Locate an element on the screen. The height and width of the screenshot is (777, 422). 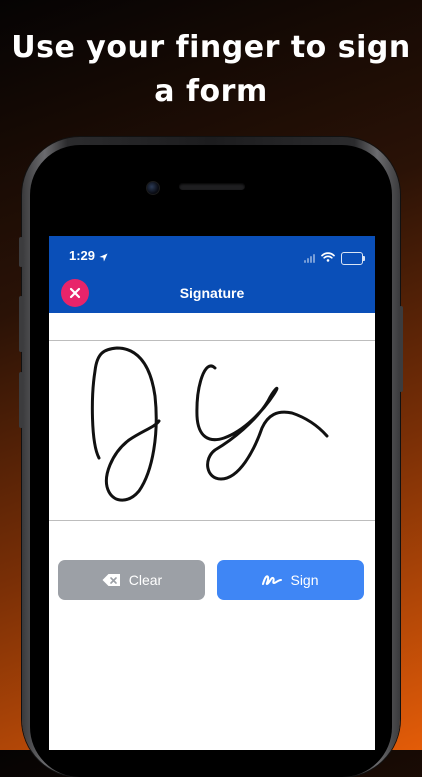
sign-button: Sign is located at coordinates (290, 580).